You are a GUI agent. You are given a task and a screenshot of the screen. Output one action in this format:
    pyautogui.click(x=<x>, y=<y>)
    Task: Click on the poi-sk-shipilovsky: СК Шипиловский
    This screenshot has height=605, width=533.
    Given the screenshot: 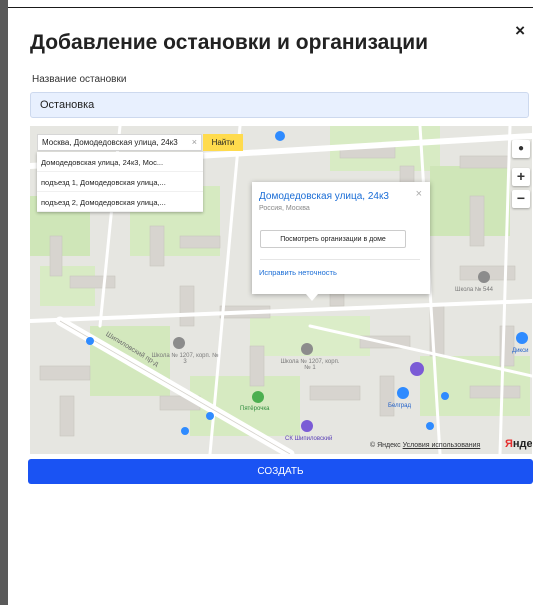 What is the action you would take?
    pyautogui.click(x=309, y=439)
    